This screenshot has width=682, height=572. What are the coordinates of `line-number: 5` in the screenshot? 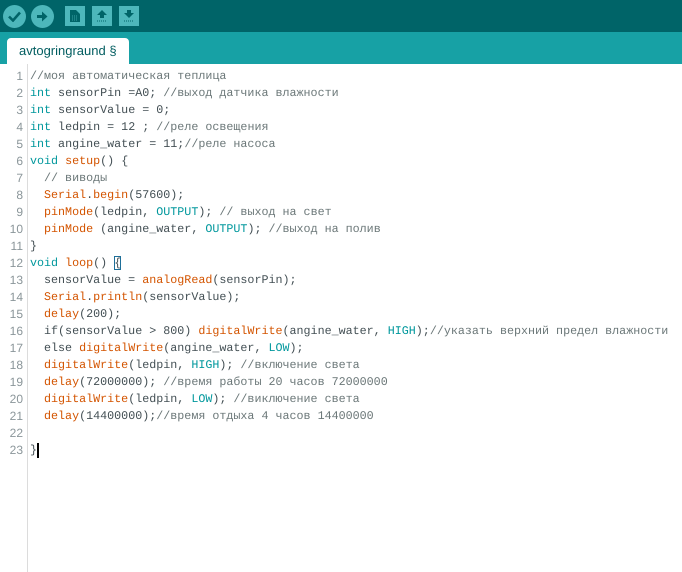 It's located at (19, 144).